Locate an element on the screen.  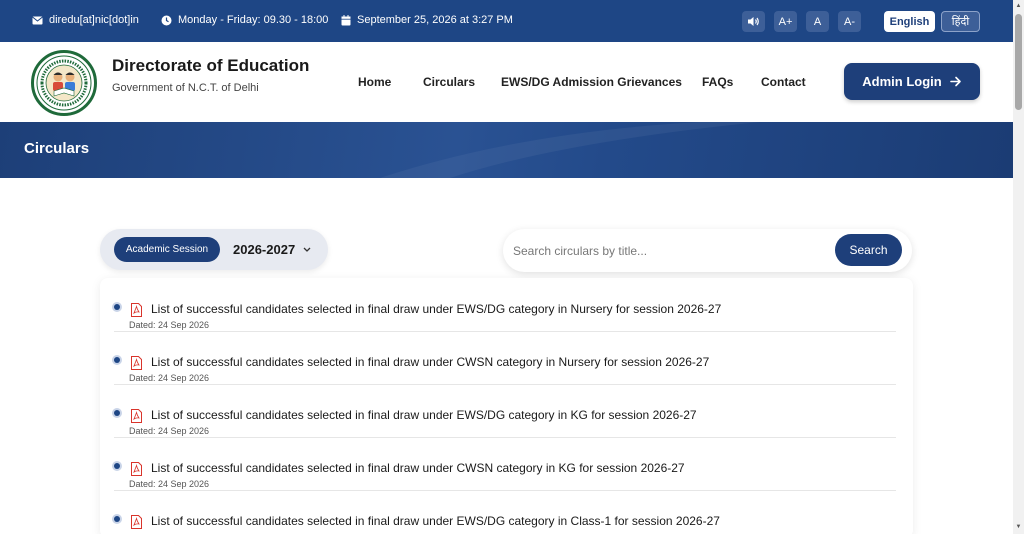
search-input is located at coordinates (668, 250).